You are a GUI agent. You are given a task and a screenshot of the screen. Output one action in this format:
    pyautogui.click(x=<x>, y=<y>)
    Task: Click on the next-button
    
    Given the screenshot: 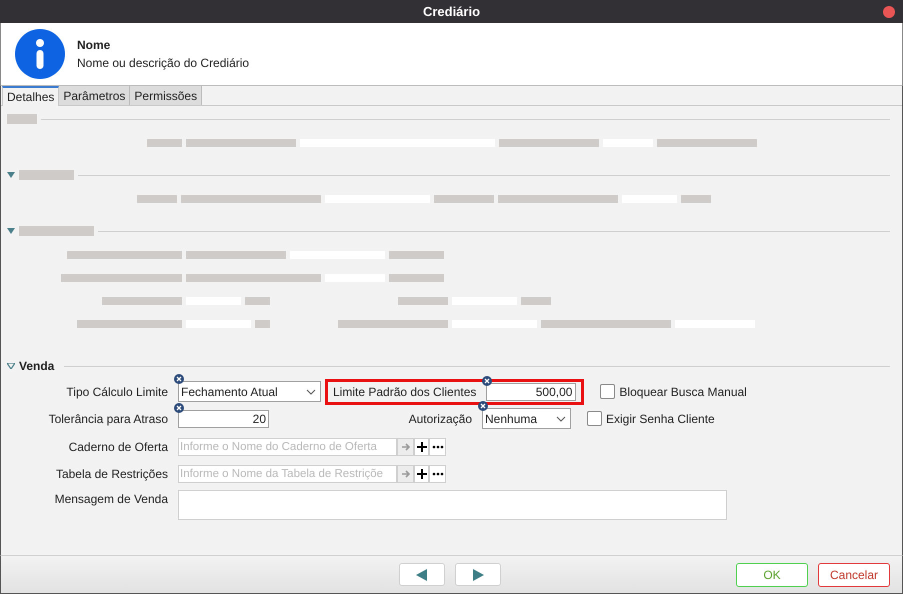 What is the action you would take?
    pyautogui.click(x=478, y=574)
    